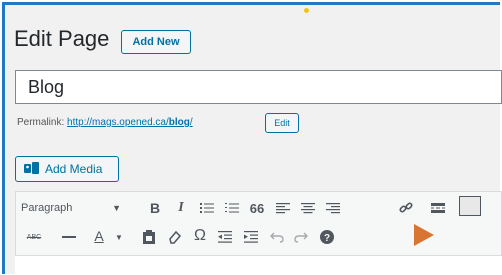 Image resolution: width=502 pixels, height=275 pixels. What do you see at coordinates (31, 168) in the screenshot?
I see `media-icon` at bounding box center [31, 168].